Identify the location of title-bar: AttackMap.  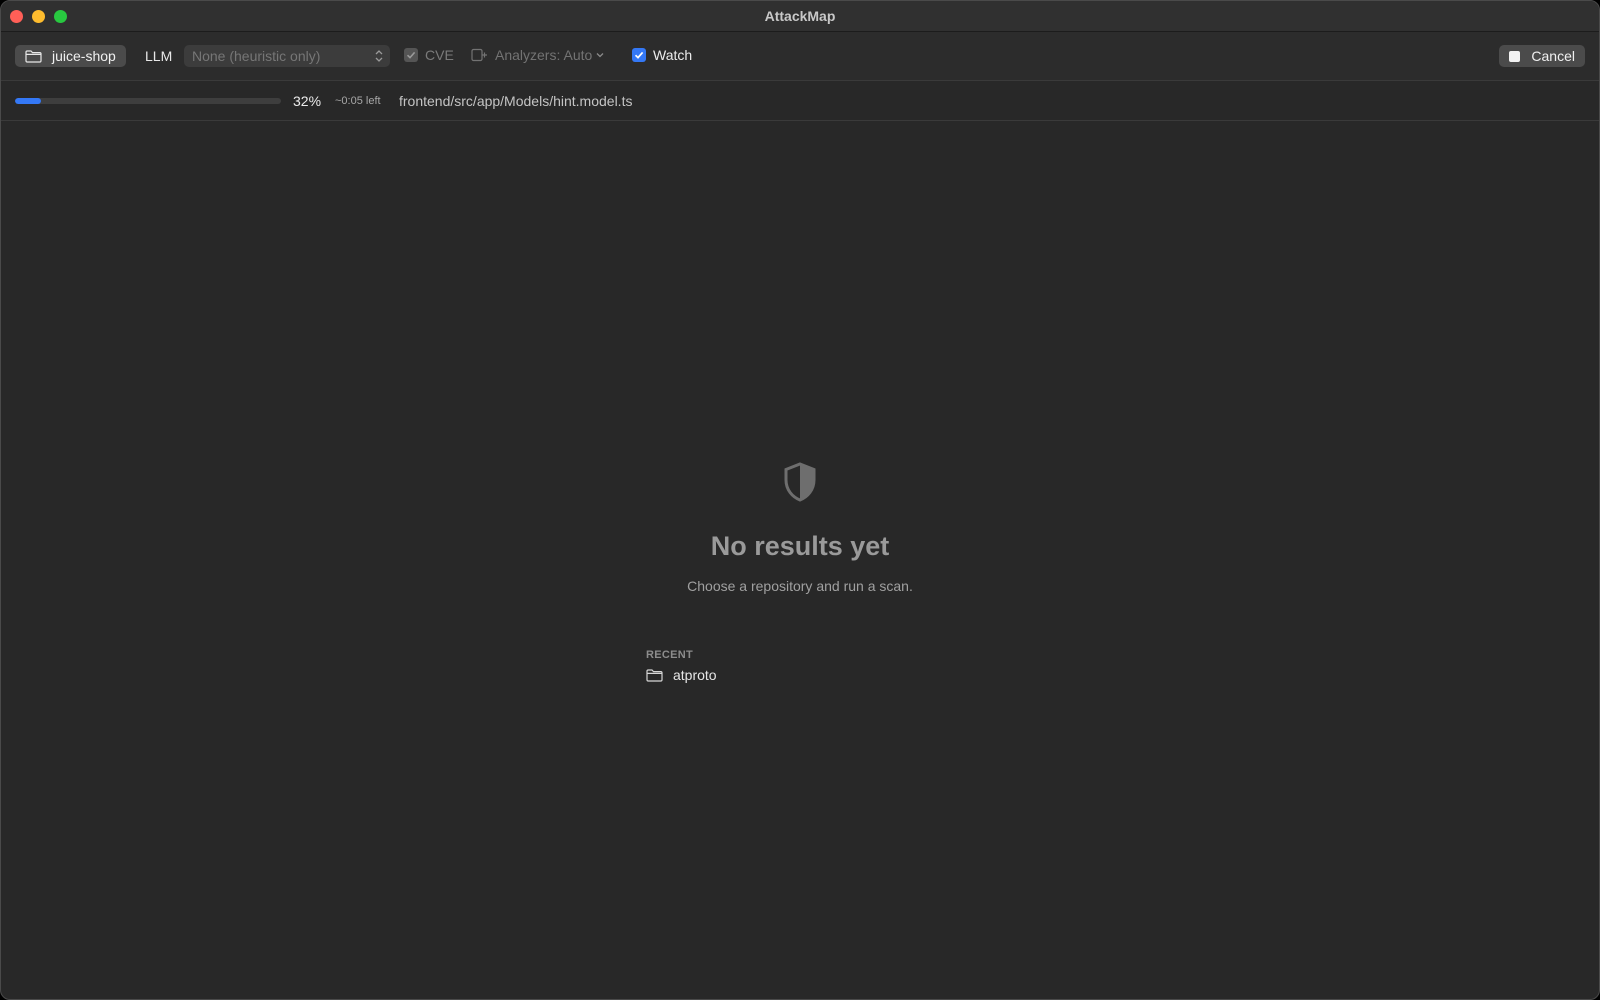
(800, 16).